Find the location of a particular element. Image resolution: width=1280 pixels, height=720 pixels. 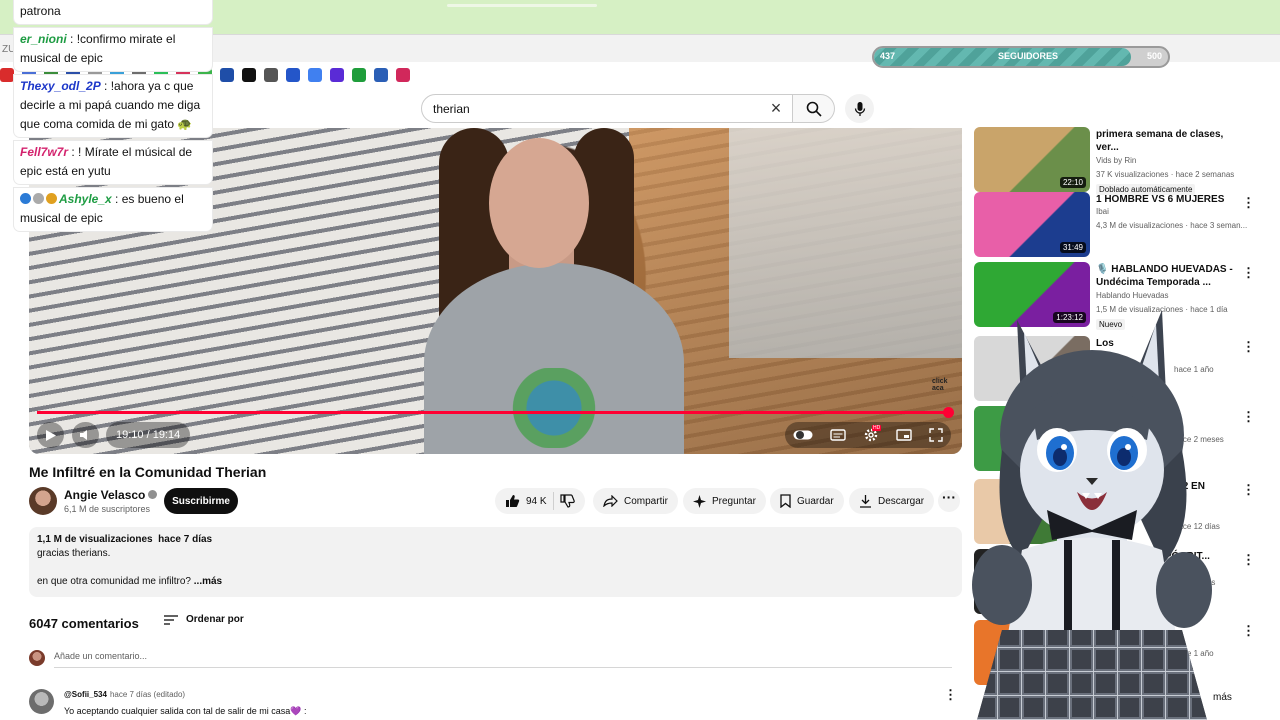

video-frame-print is located at coordinates (554, 408).